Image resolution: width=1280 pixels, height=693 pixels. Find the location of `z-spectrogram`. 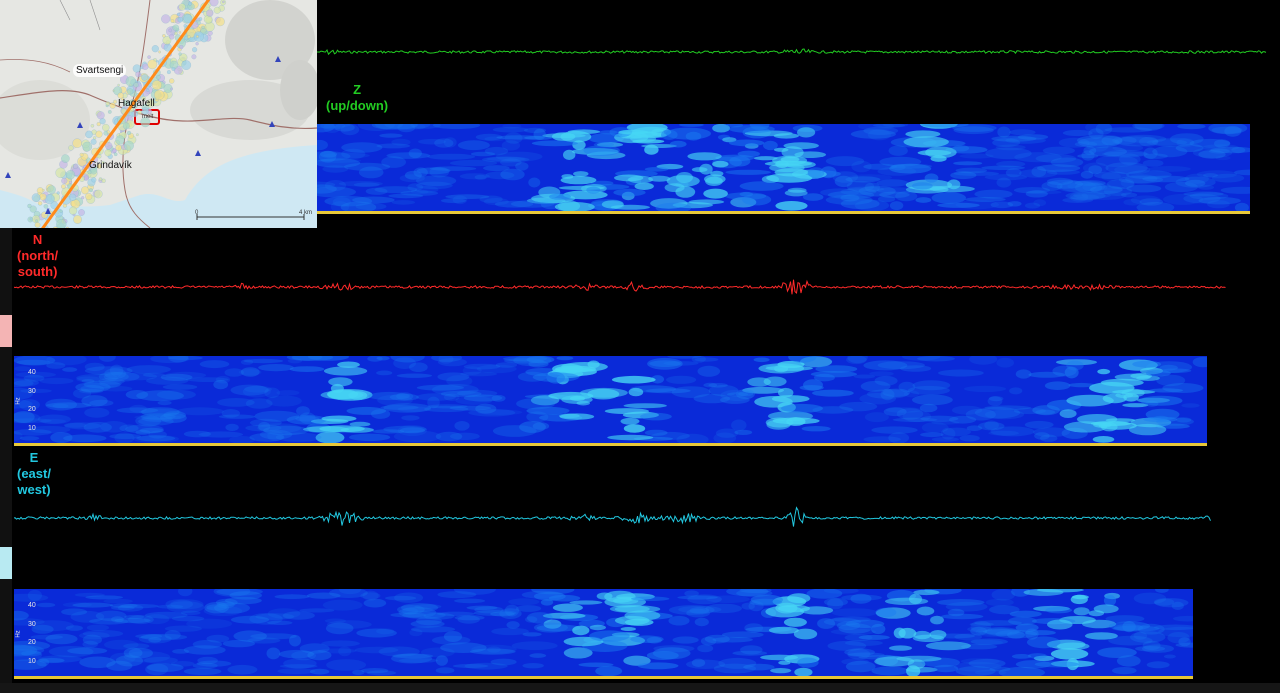

z-spectrogram is located at coordinates (783, 169).